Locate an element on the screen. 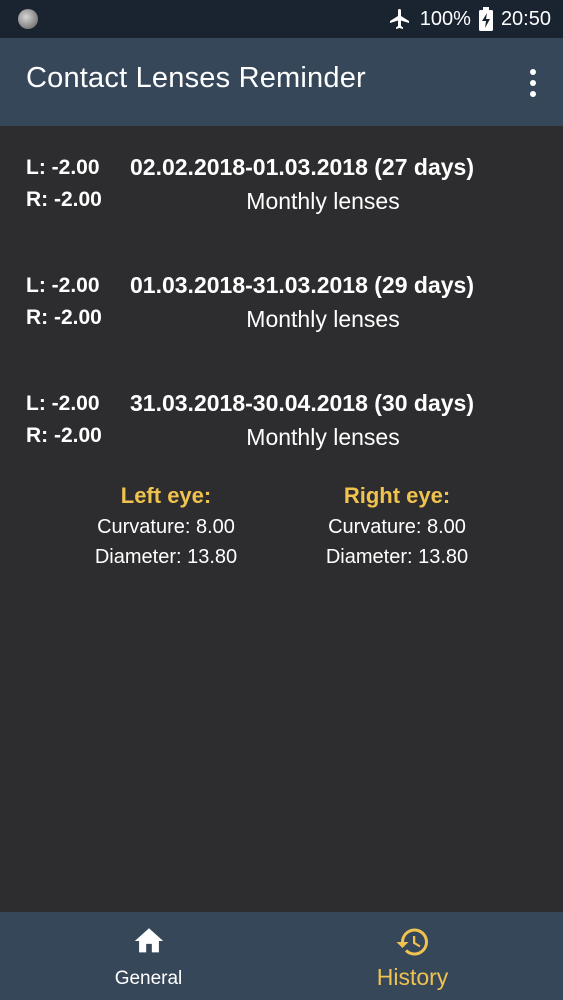  left-eye-diameter: Diameter: 13.80 is located at coordinates (166, 557).